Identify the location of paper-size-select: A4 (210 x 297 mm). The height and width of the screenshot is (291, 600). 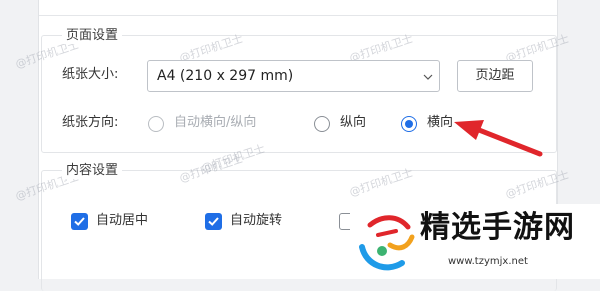
(293, 76).